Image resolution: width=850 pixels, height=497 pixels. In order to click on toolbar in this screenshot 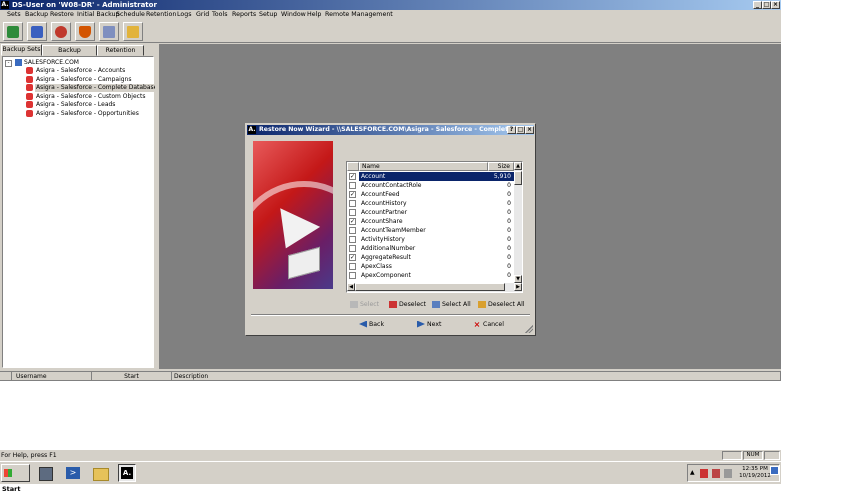, I will do `click(390, 32)`.